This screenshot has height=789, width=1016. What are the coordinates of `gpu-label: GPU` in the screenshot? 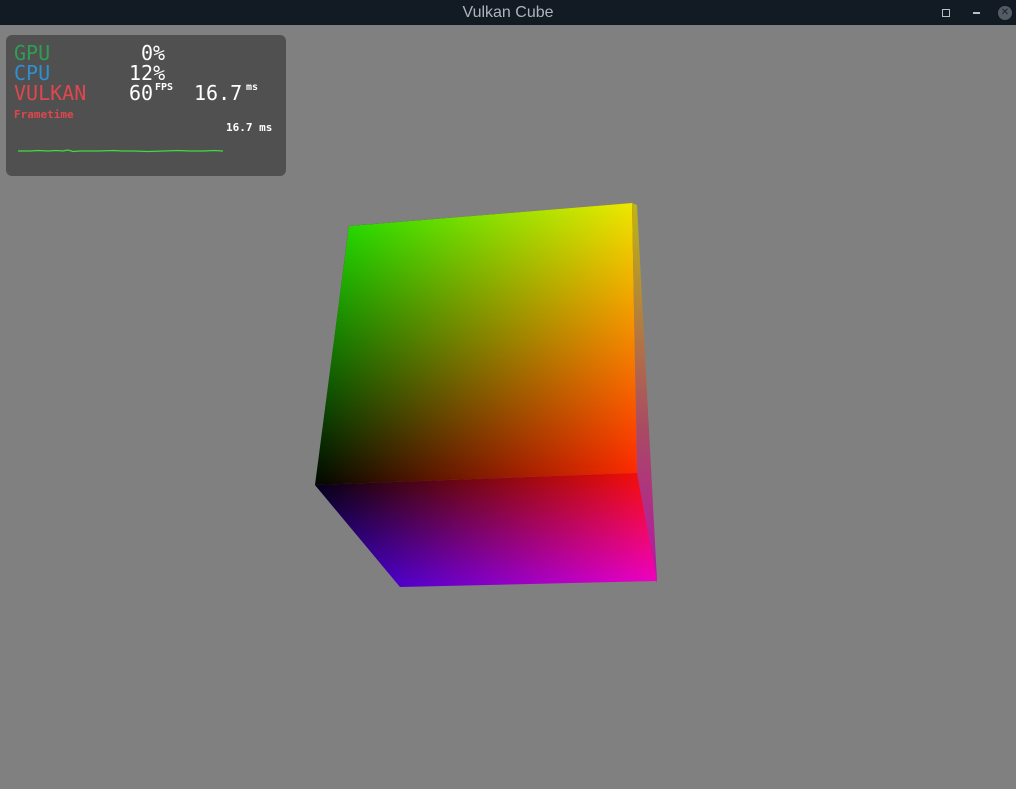 It's located at (32, 53).